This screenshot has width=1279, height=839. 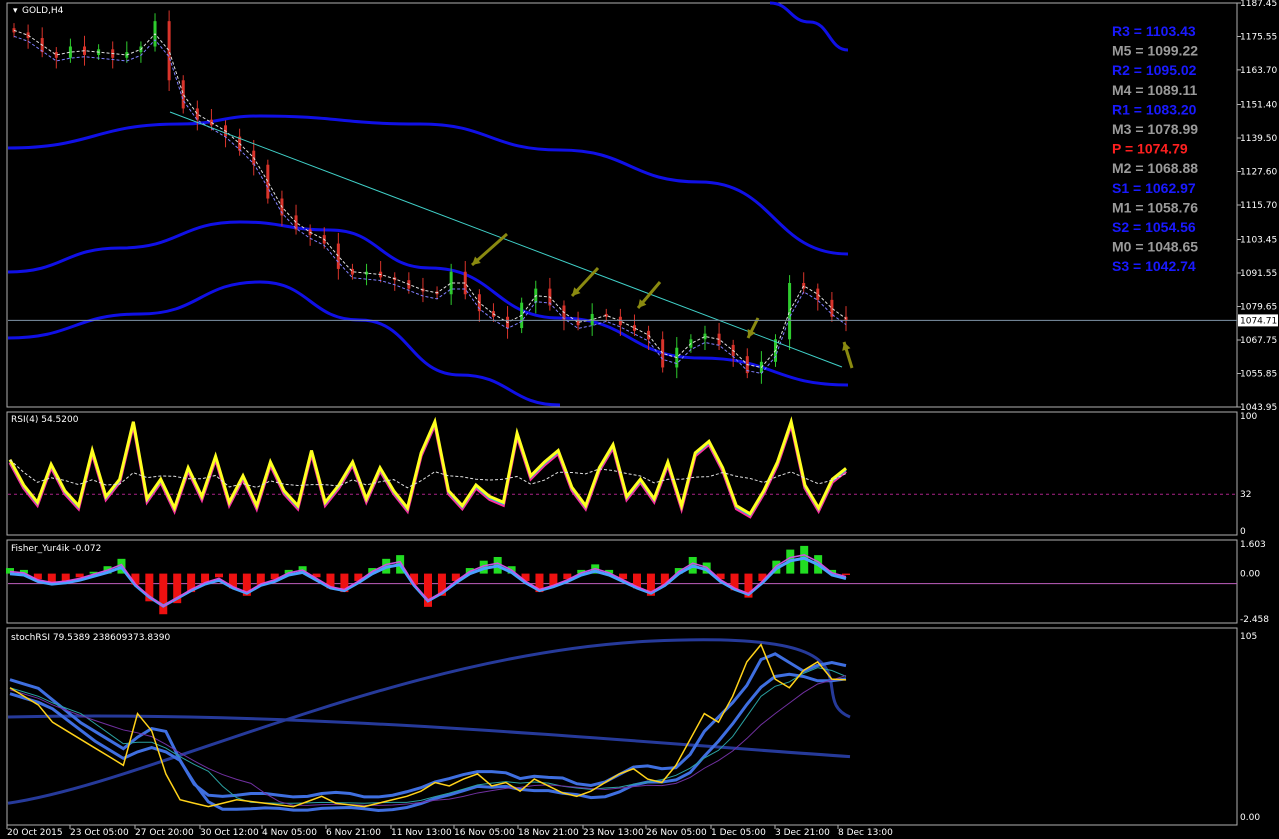 I want to click on time-tick-label: 8 Dec 13:00, so click(x=865, y=833).